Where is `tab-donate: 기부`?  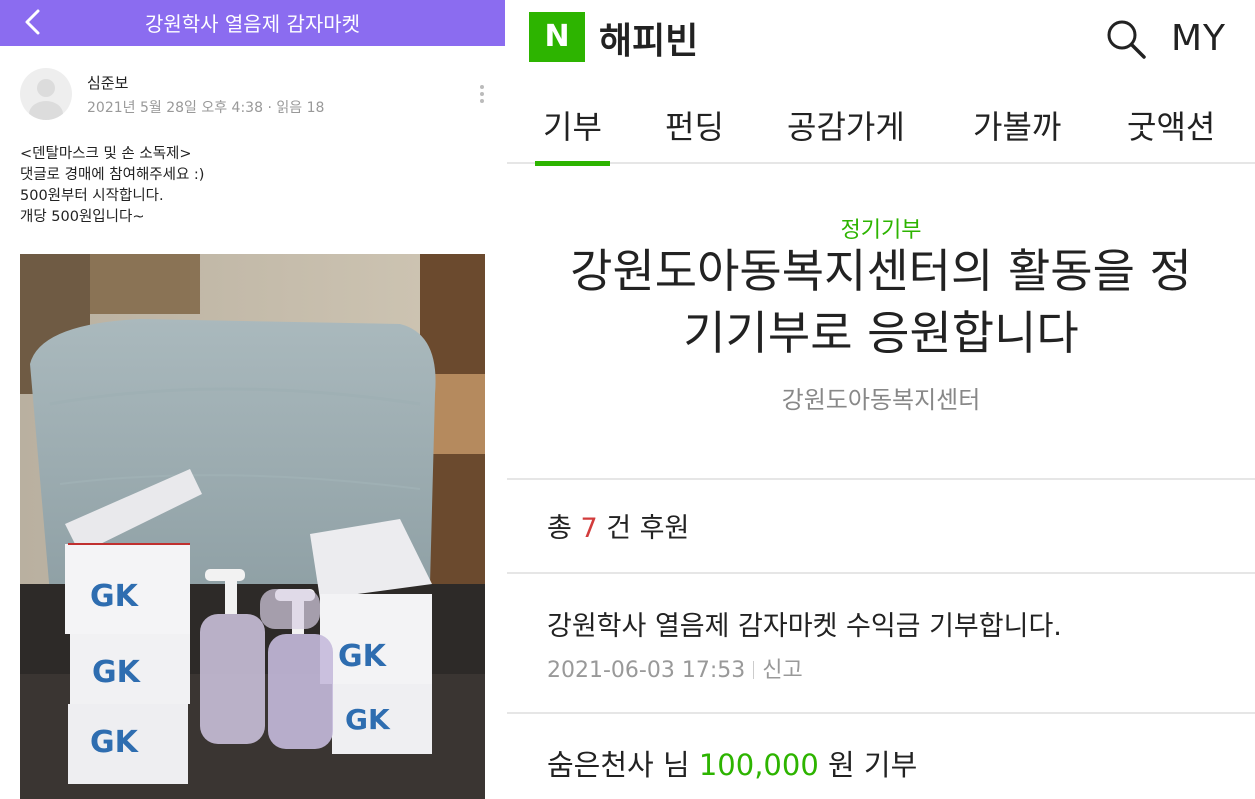
tab-donate: 기부 is located at coordinates (572, 134).